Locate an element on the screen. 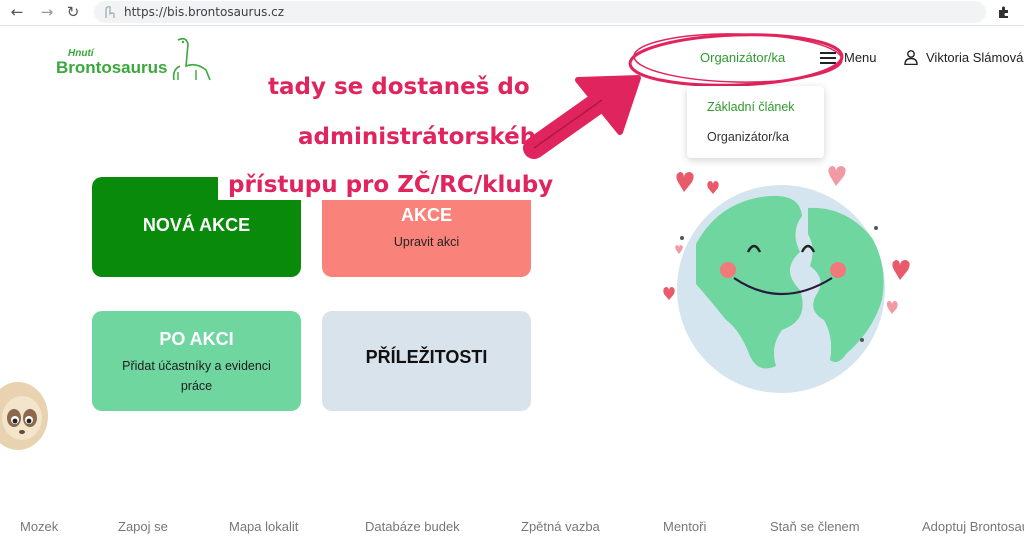 The image size is (1024, 537). opportunities-card: PŘÍLEŽITOSTI is located at coordinates (426, 361).